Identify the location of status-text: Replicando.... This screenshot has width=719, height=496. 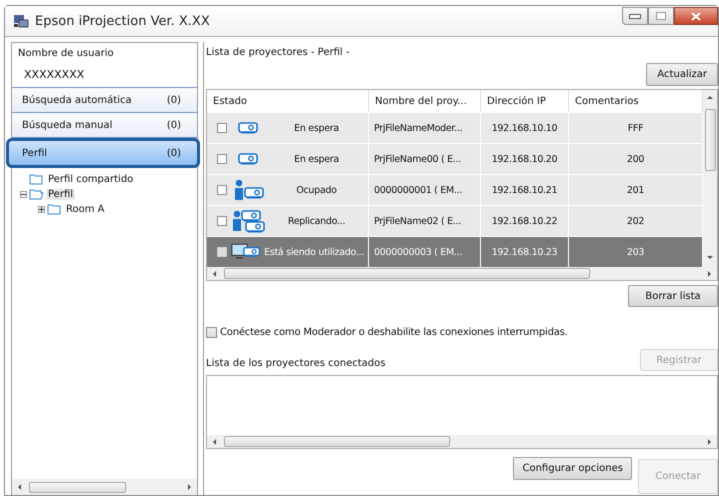
(316, 221).